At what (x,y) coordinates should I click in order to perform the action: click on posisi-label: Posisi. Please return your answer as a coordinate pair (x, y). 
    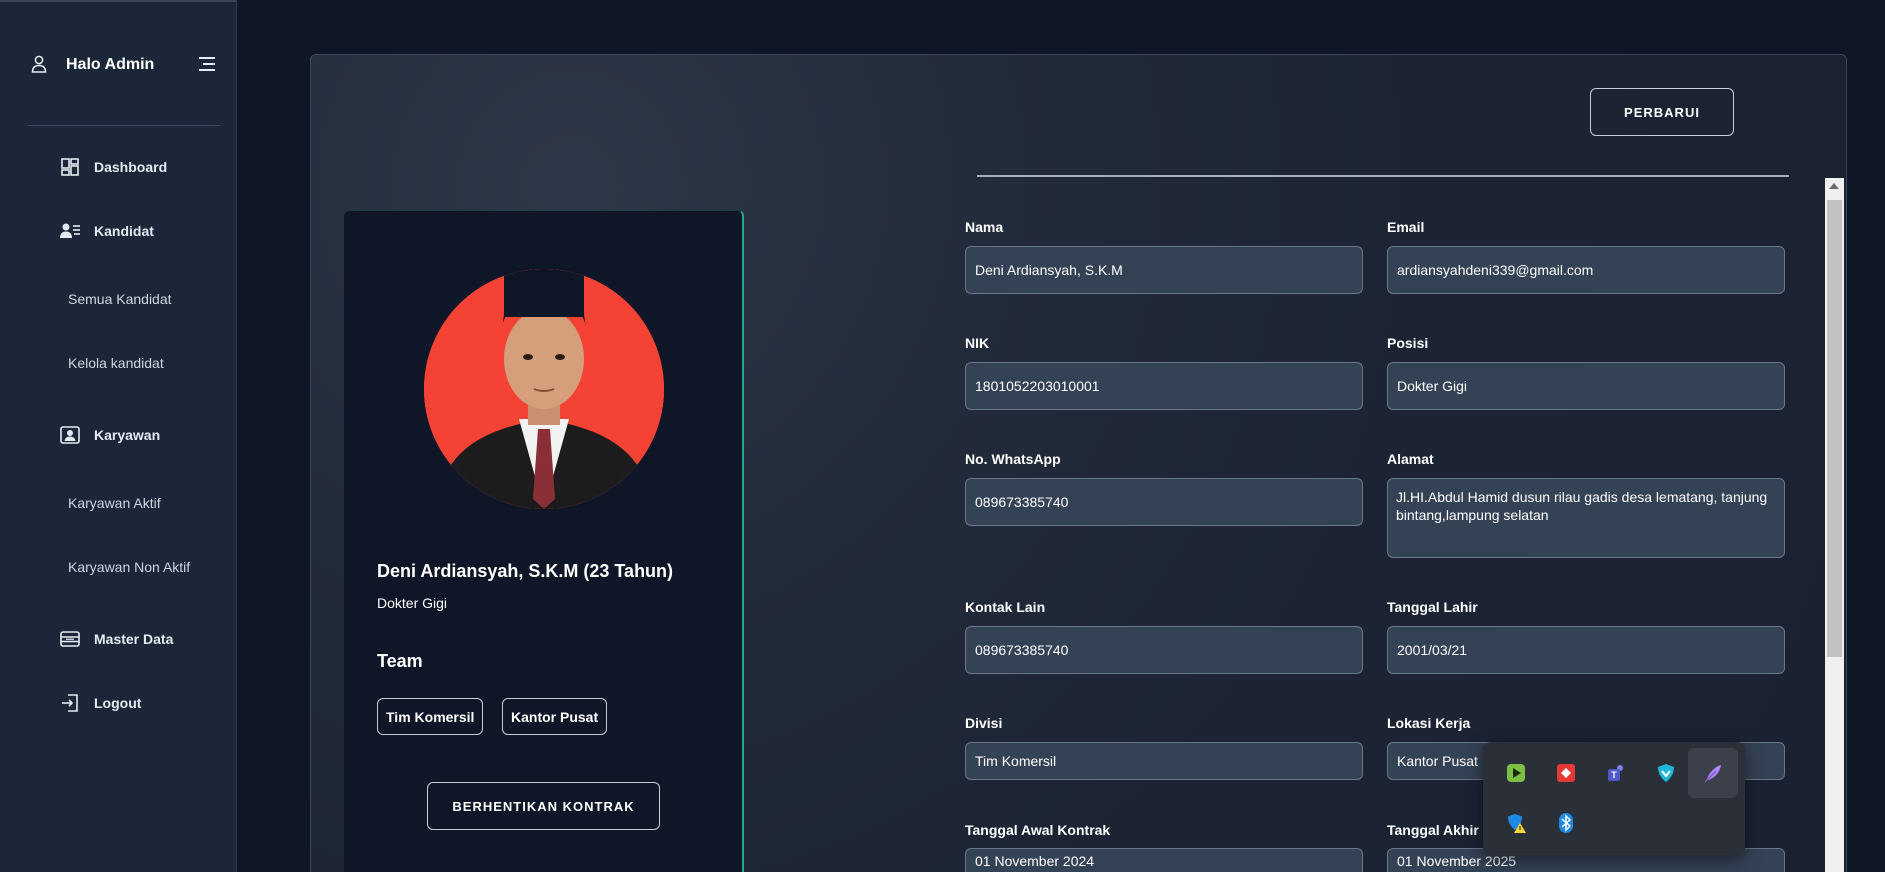
    Looking at the image, I should click on (1408, 343).